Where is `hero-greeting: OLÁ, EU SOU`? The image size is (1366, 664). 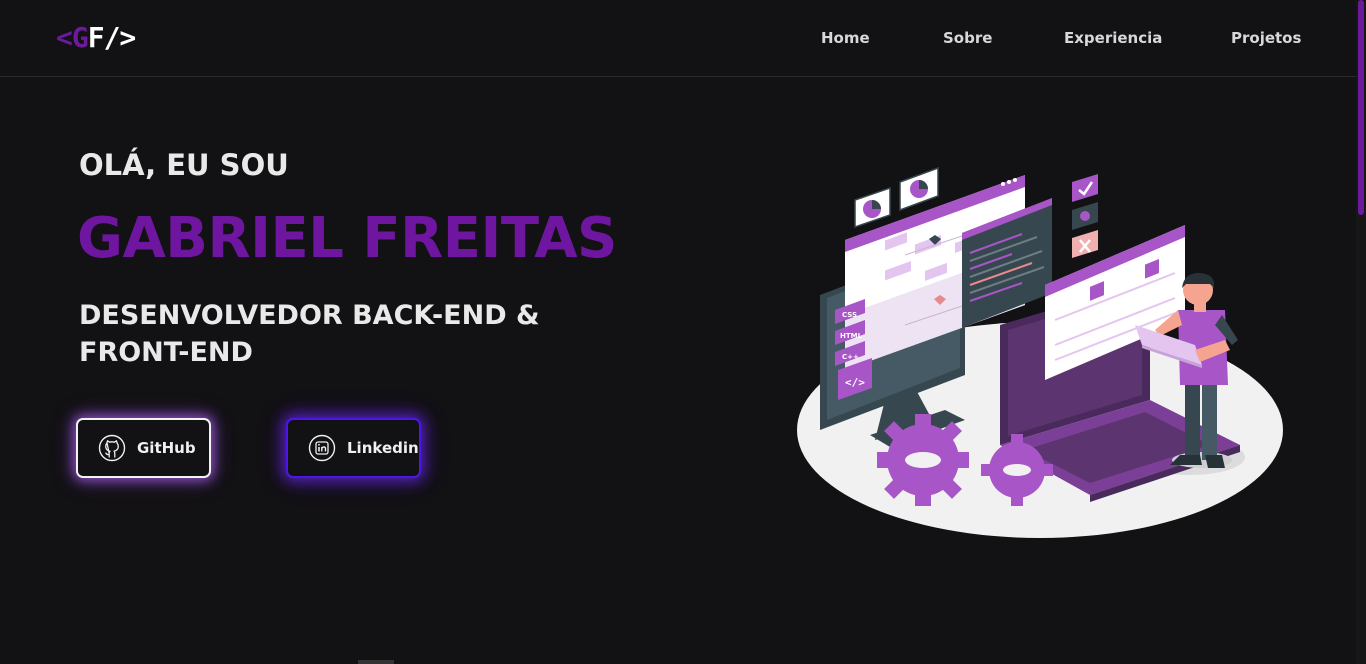 hero-greeting: OLÁ, EU SOU is located at coordinates (184, 165).